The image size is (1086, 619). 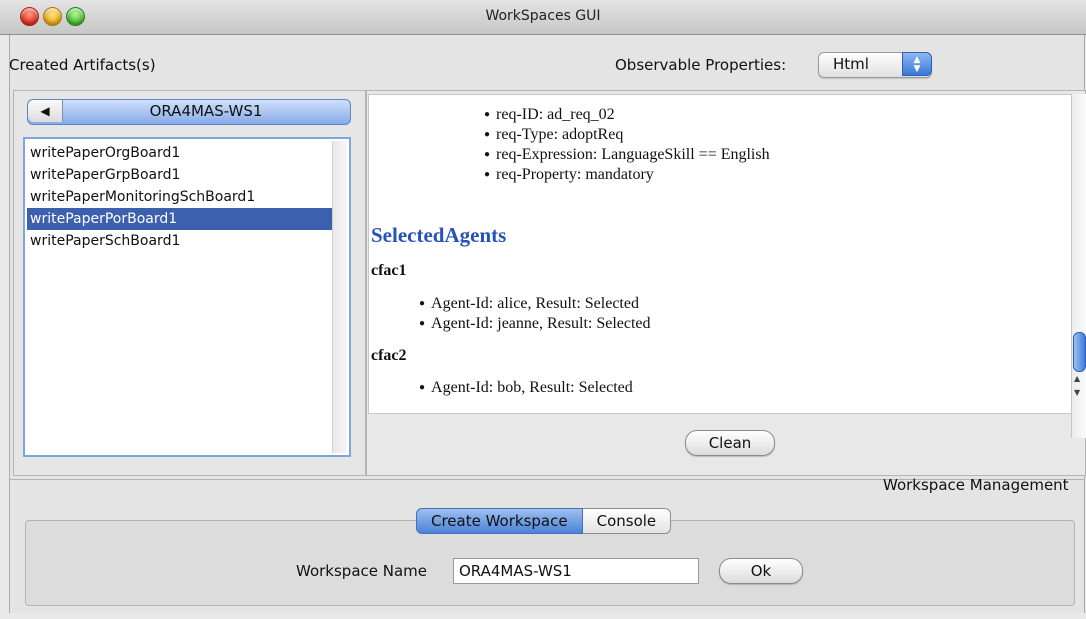 I want to click on requirement-bullet: req-ID: ad_req_02, so click(x=549, y=115).